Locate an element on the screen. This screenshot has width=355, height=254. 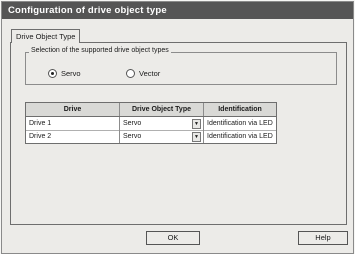
radio-servo: Servo is located at coordinates (64, 73).